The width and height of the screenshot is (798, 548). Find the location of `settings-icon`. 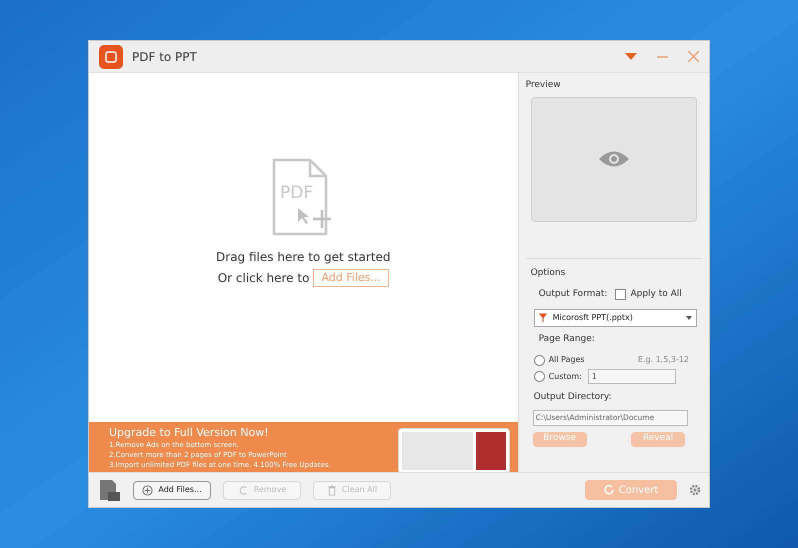

settings-icon is located at coordinates (695, 490).